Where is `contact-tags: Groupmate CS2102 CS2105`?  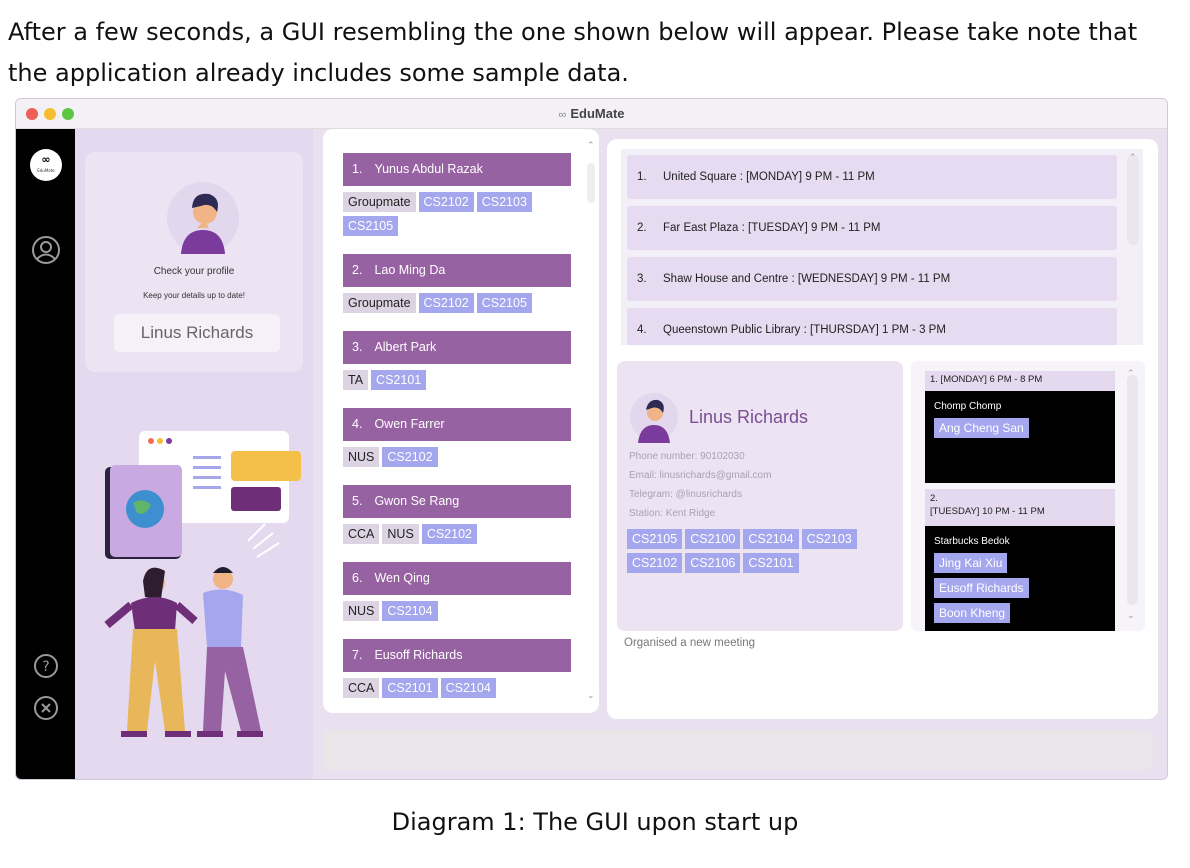
contact-tags: Groupmate CS2102 CS2105 is located at coordinates (457, 302).